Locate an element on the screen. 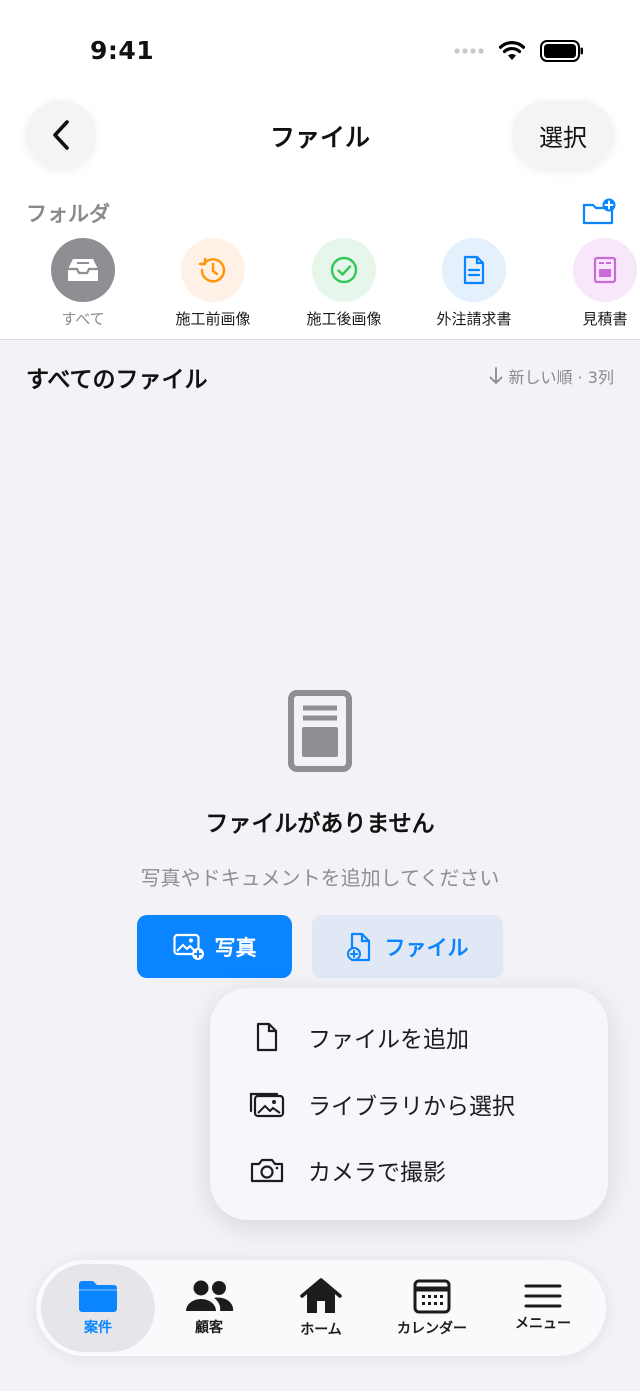 The width and height of the screenshot is (640, 1391). empty-file-icon is located at coordinates (320, 731).